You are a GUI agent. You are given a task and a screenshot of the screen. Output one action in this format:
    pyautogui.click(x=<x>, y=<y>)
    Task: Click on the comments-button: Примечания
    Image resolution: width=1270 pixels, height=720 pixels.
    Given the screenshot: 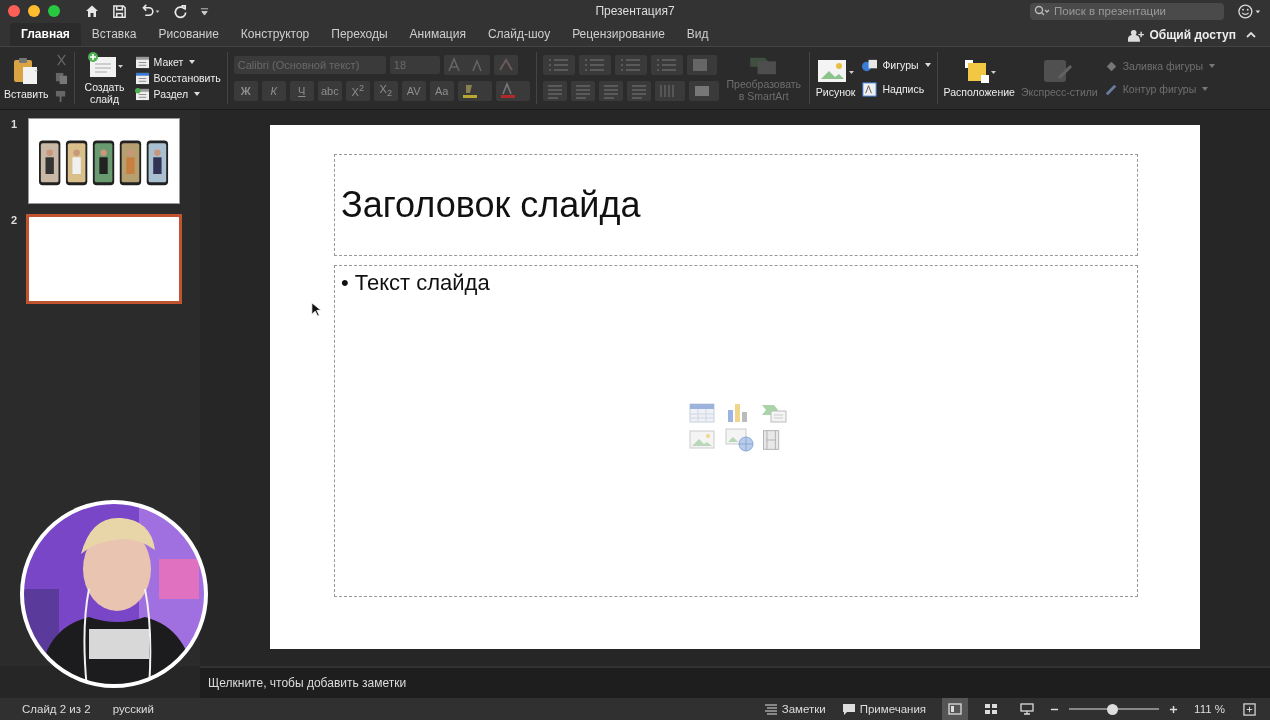 What is the action you would take?
    pyautogui.click(x=884, y=709)
    